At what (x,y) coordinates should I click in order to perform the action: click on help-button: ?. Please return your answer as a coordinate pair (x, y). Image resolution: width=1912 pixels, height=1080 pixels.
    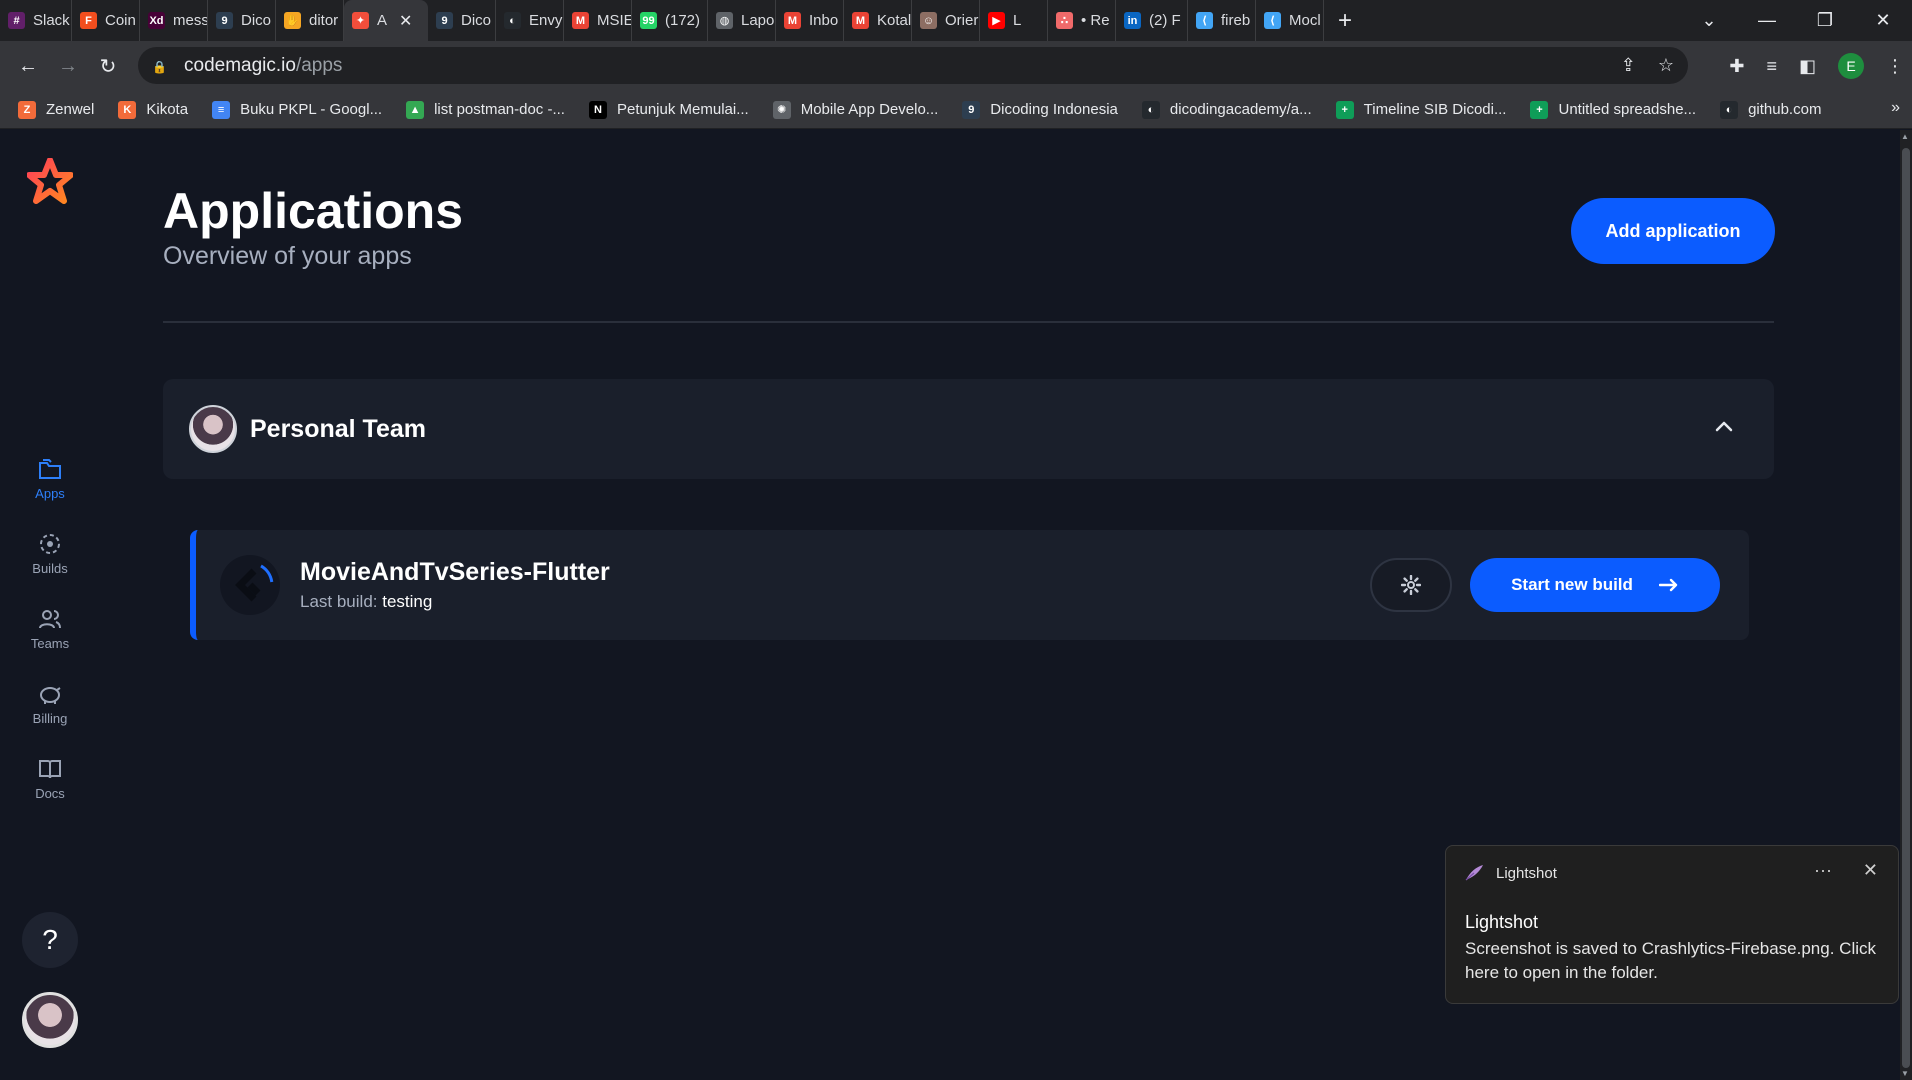
    Looking at the image, I should click on (50, 940).